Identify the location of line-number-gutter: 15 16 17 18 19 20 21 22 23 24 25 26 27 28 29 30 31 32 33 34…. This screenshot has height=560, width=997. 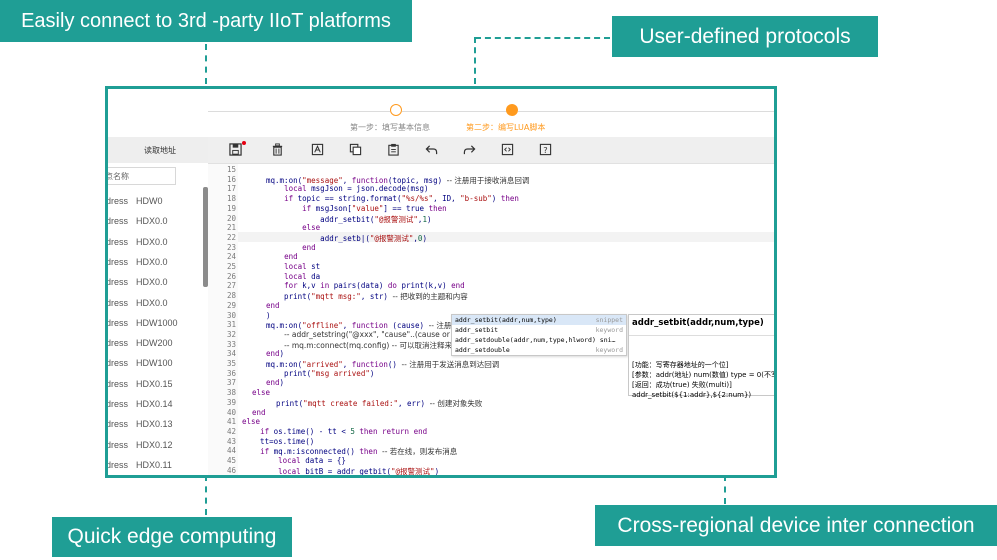
(223, 319).